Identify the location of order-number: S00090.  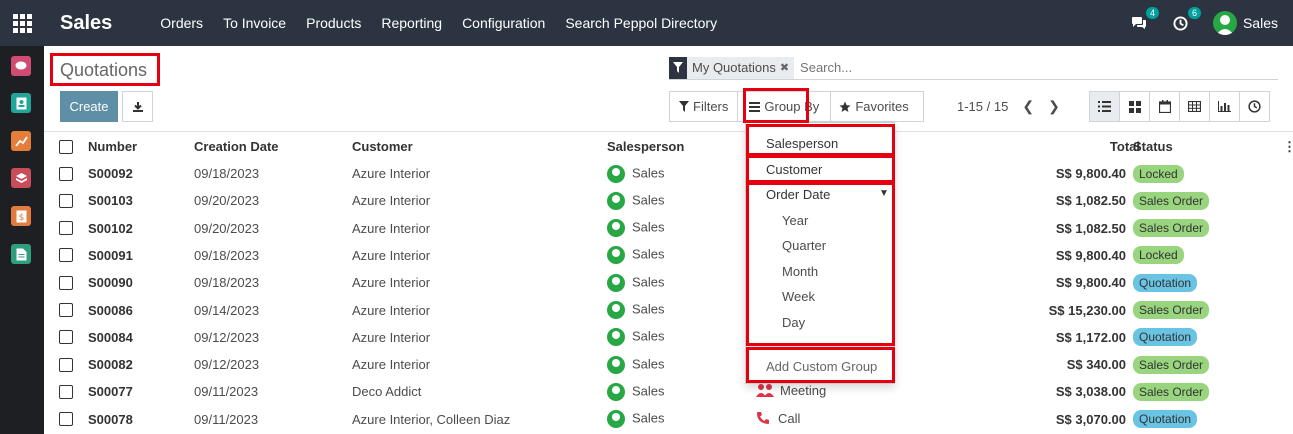
(110, 283).